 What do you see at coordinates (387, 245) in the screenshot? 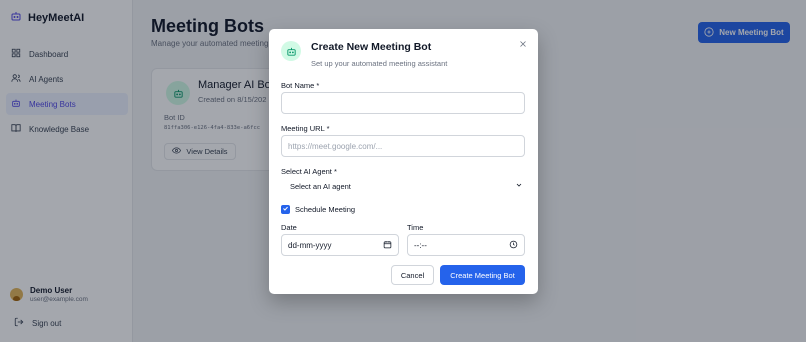
I see `calendar-icon` at bounding box center [387, 245].